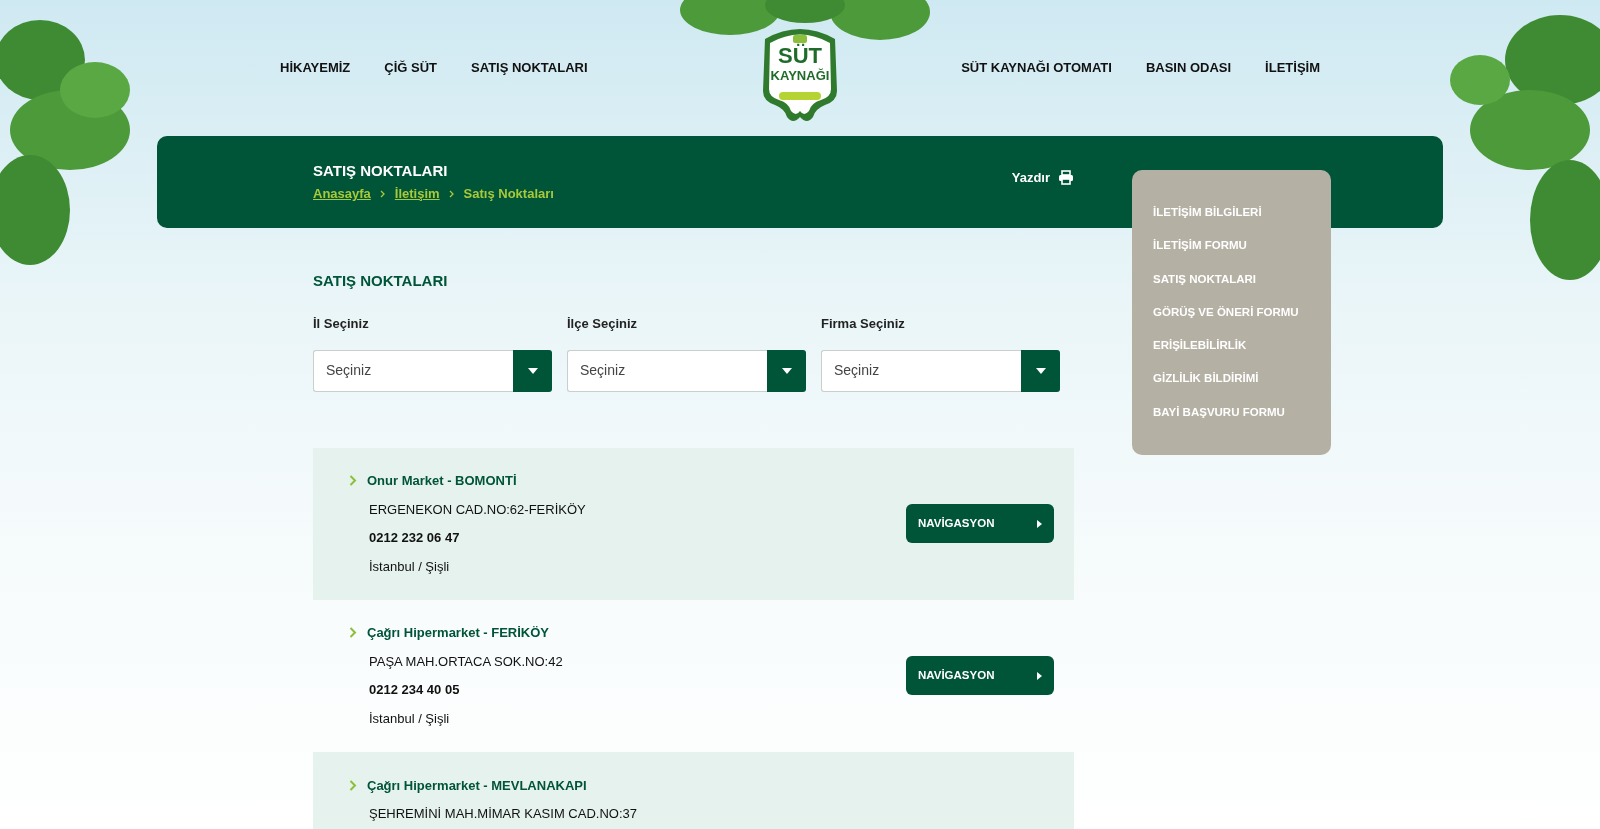  What do you see at coordinates (415, 538) in the screenshot?
I see `store-phone: 0212 232 06 47` at bounding box center [415, 538].